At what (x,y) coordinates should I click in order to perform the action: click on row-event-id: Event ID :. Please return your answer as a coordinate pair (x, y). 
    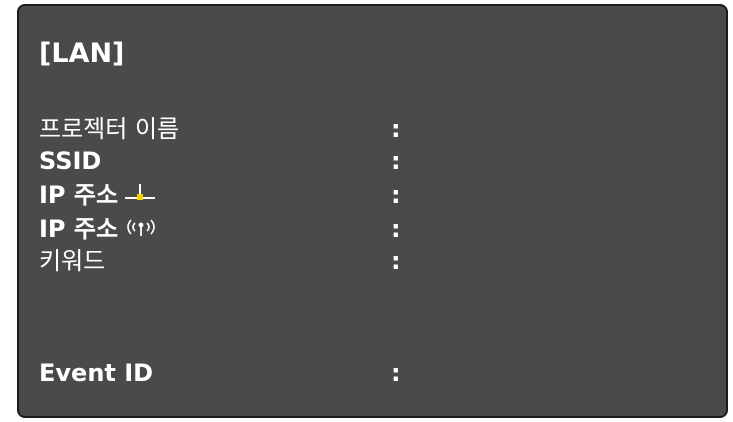
    Looking at the image, I should click on (369, 373).